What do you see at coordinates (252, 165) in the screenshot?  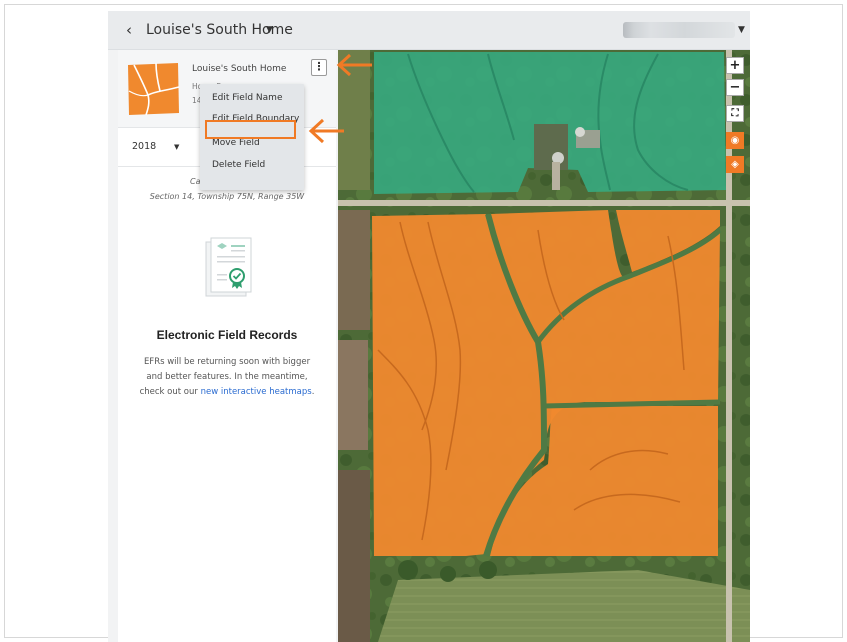 I see `menu-item-delete-field: Delete Field` at bounding box center [252, 165].